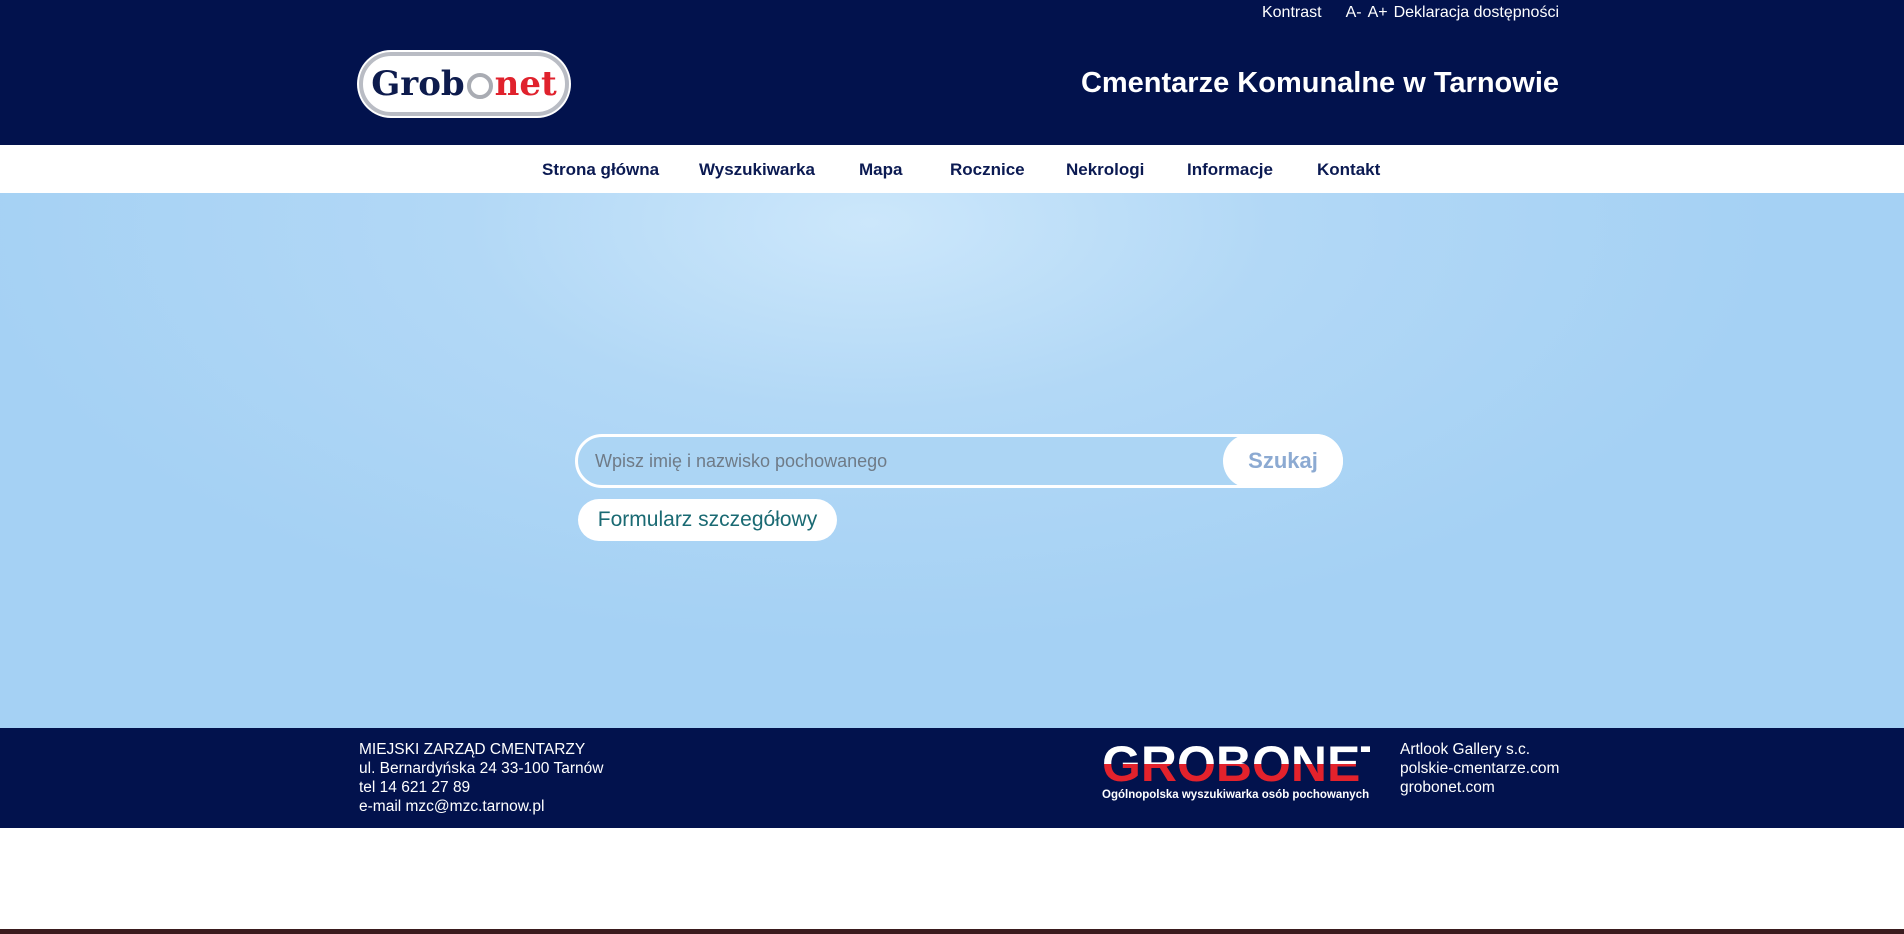 This screenshot has width=1904, height=934. What do you see at coordinates (481, 768) in the screenshot?
I see `footer-address: ul. Bernardyńska 24 33-100 Tarnów` at bounding box center [481, 768].